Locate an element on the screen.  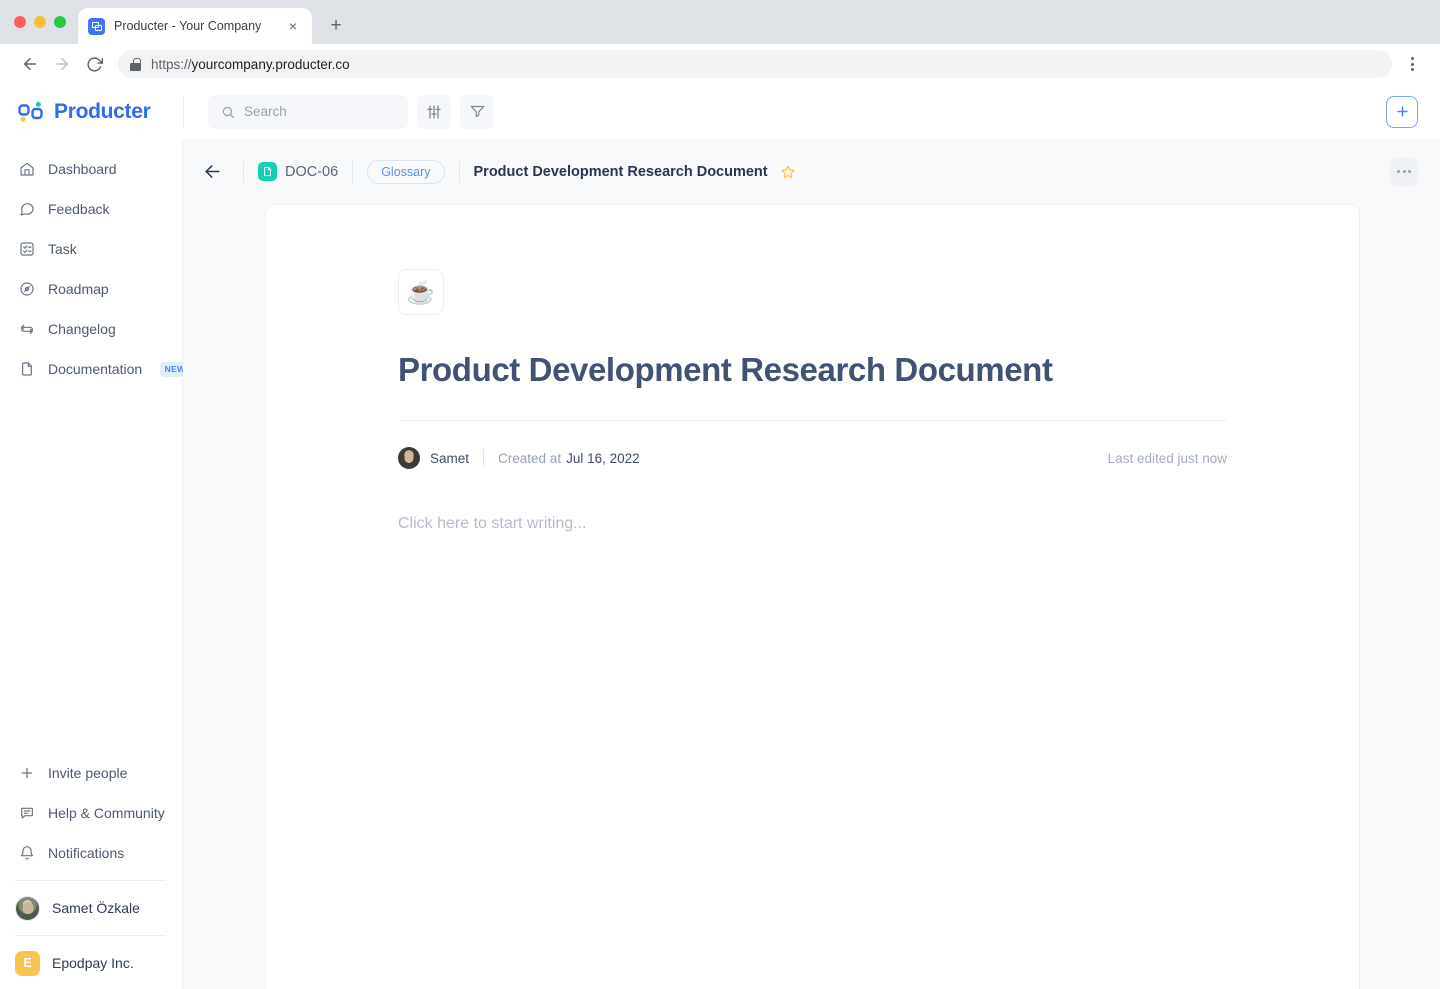
sidebar-item-label: Invite people is located at coordinates (88, 773).